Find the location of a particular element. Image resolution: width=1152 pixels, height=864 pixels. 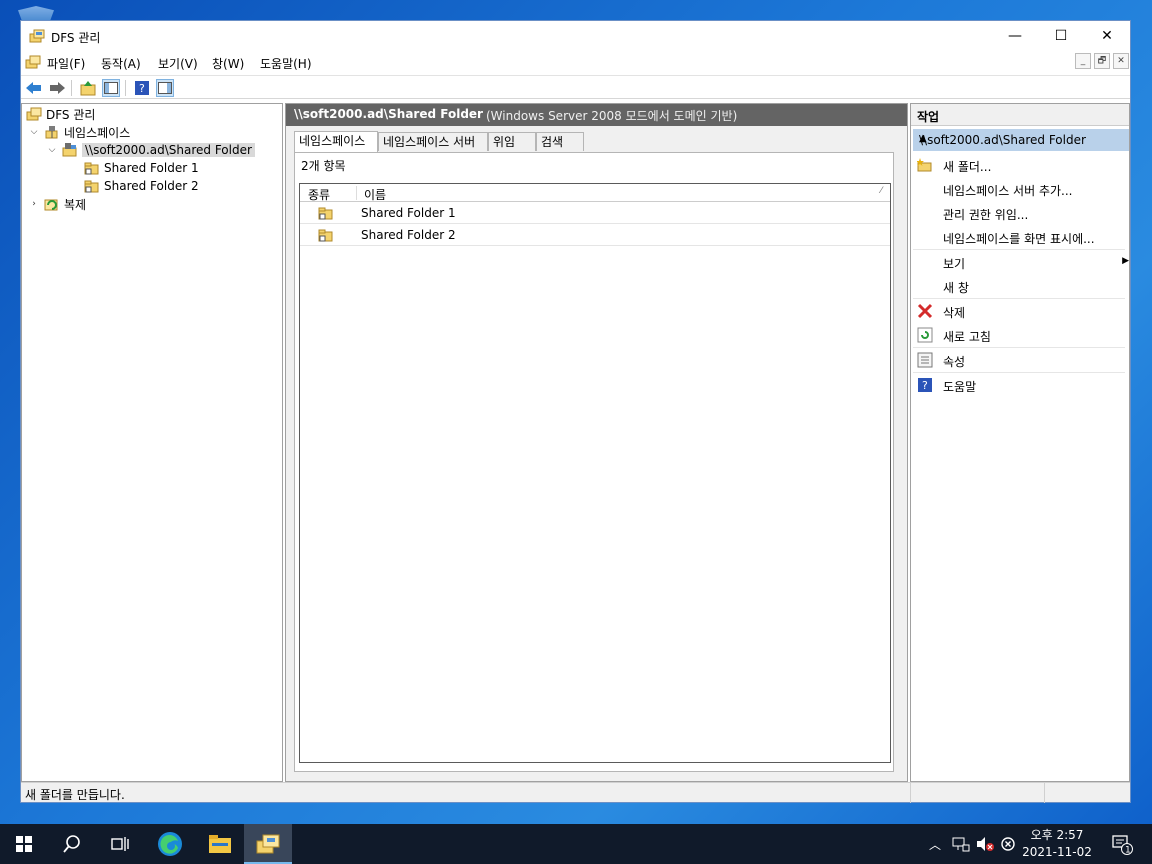

up-folder-icon is located at coordinates (88, 88).